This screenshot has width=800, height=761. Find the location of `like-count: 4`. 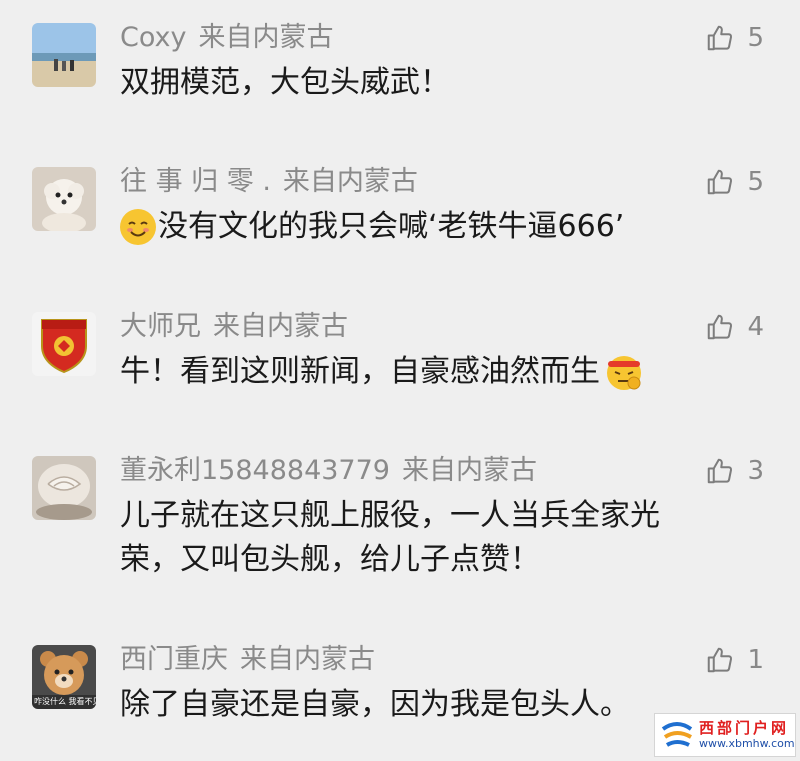

like-count: 4 is located at coordinates (755, 327).